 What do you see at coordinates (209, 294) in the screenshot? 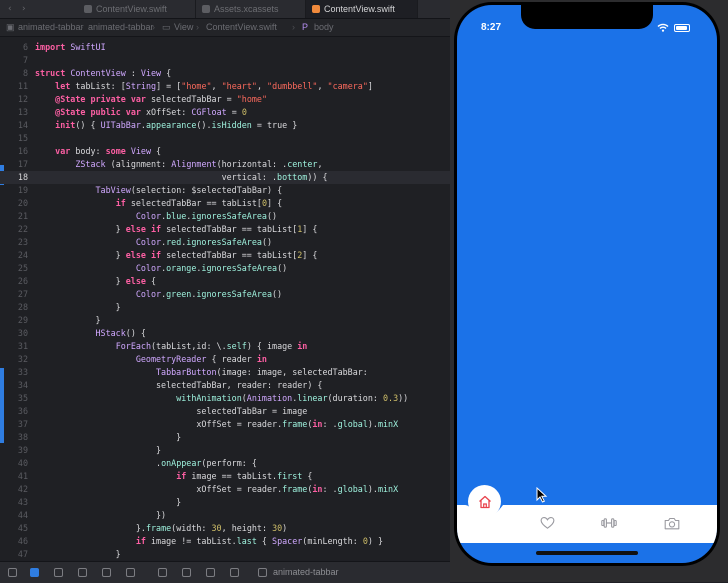
I see `code-text: Color.green.ignoresSafeArea()` at bounding box center [209, 294].